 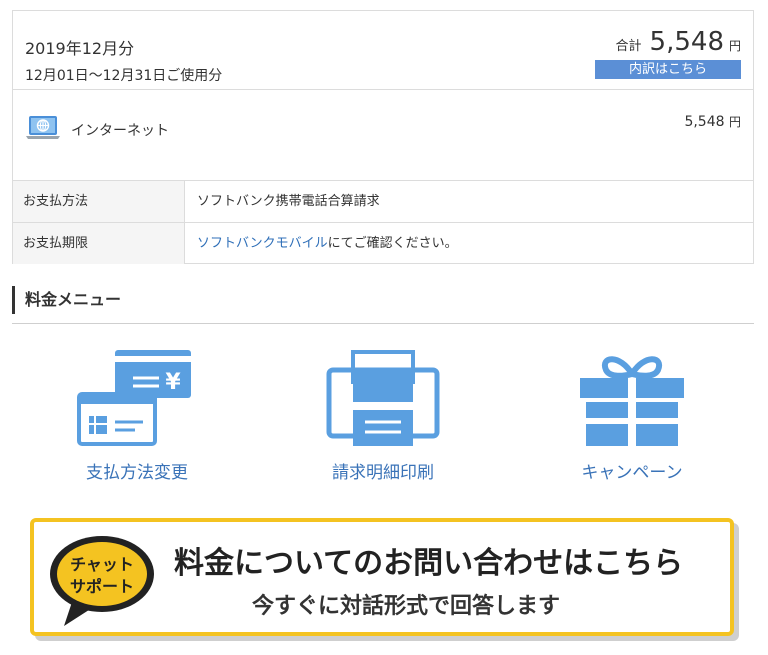 I want to click on menu-item-payment-change: ¥ 支払方法変更, so click(x=137, y=415).